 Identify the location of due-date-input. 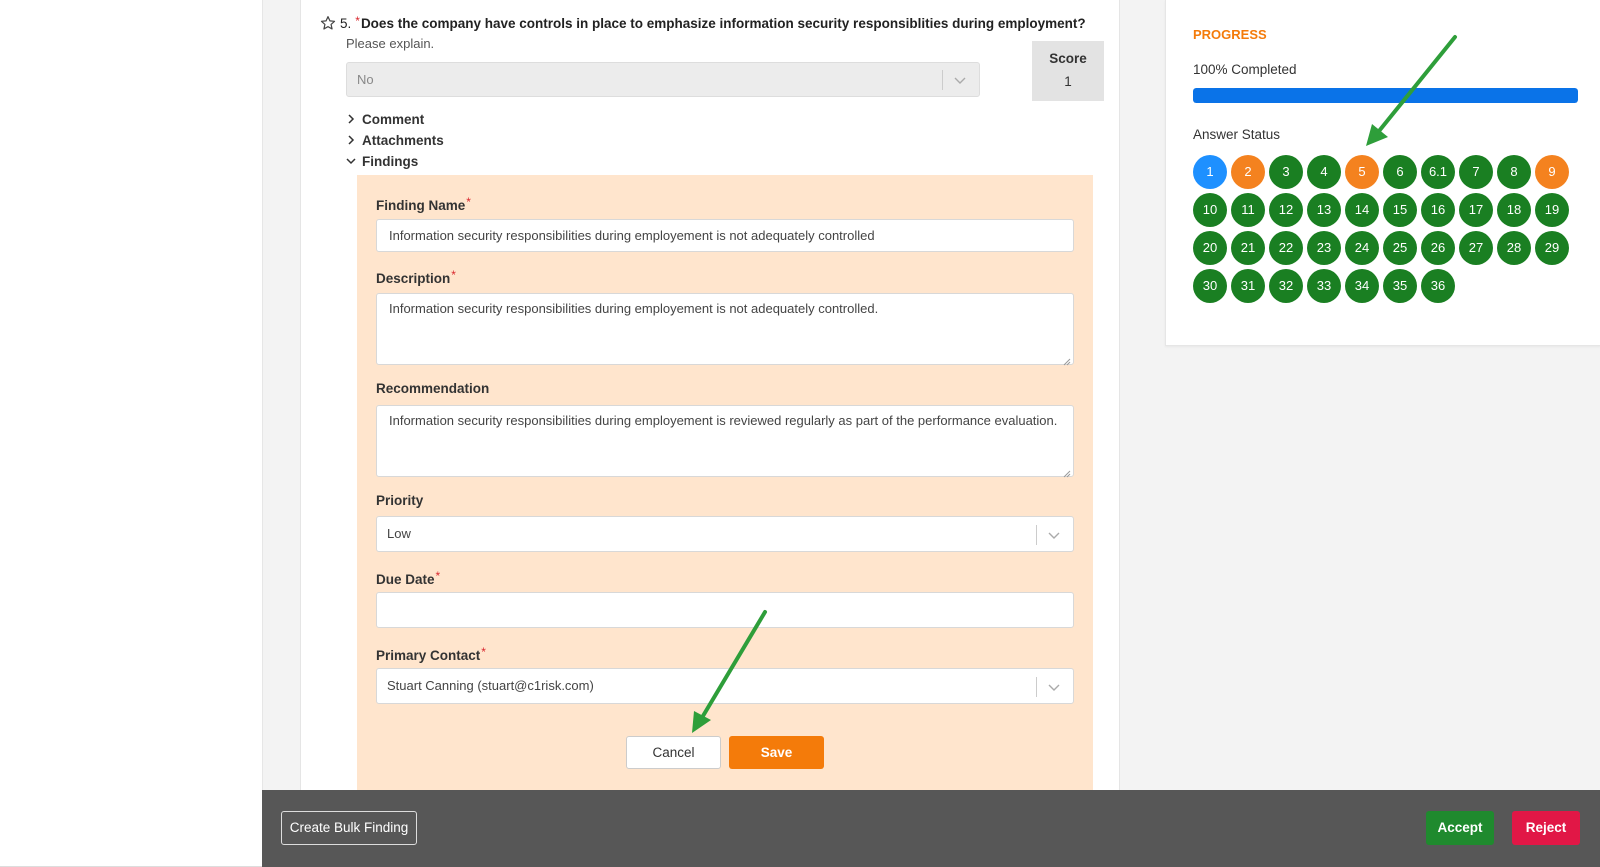
(725, 610).